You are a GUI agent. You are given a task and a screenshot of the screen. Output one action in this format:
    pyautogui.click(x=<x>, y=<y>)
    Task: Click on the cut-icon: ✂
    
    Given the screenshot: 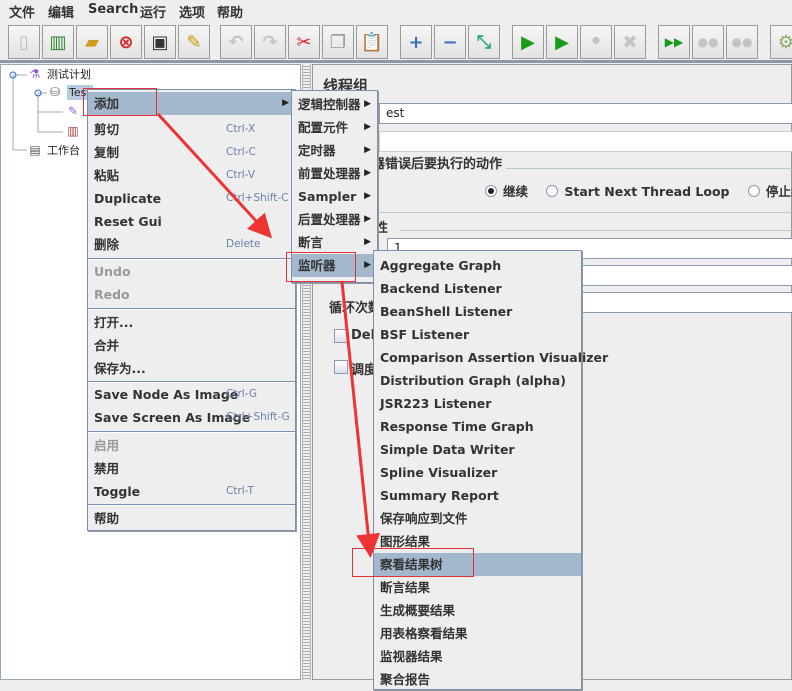 What is the action you would take?
    pyautogui.click(x=304, y=42)
    